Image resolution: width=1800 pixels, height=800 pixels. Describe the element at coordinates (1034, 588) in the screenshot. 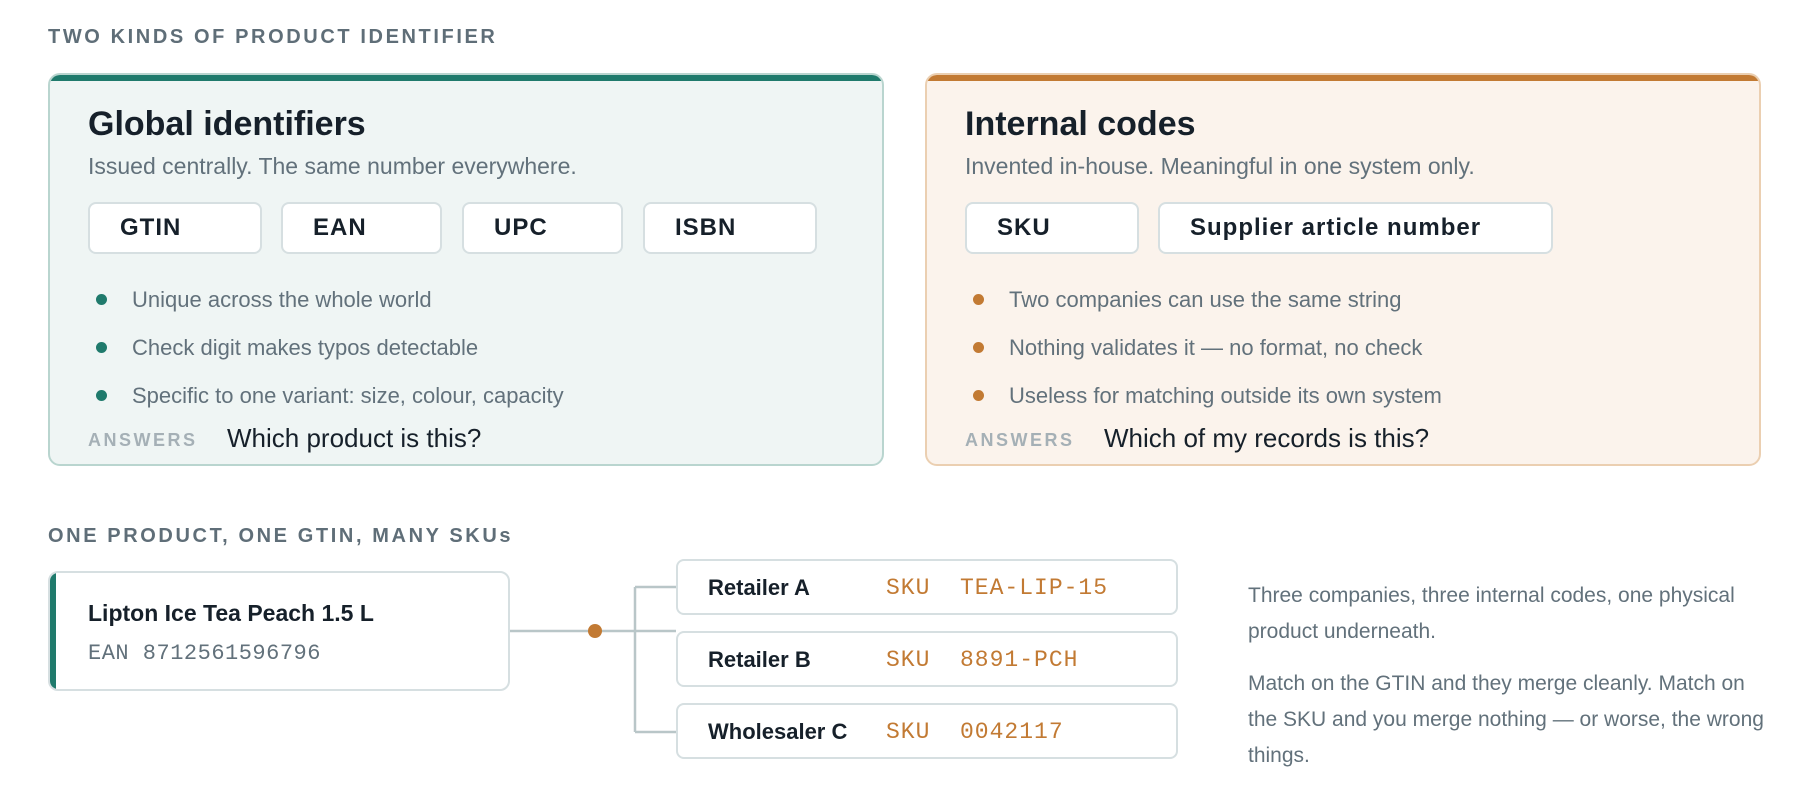

I see `sku-code: TEA-LIP-15` at that location.